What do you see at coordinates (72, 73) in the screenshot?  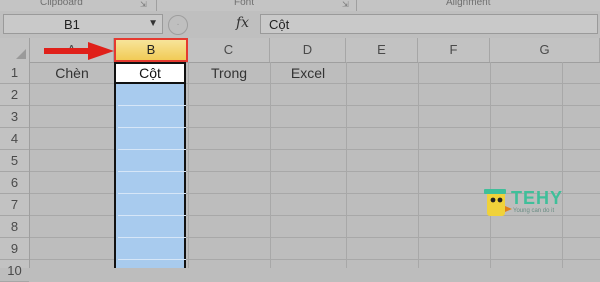 I see `cell-a1: Chèn` at bounding box center [72, 73].